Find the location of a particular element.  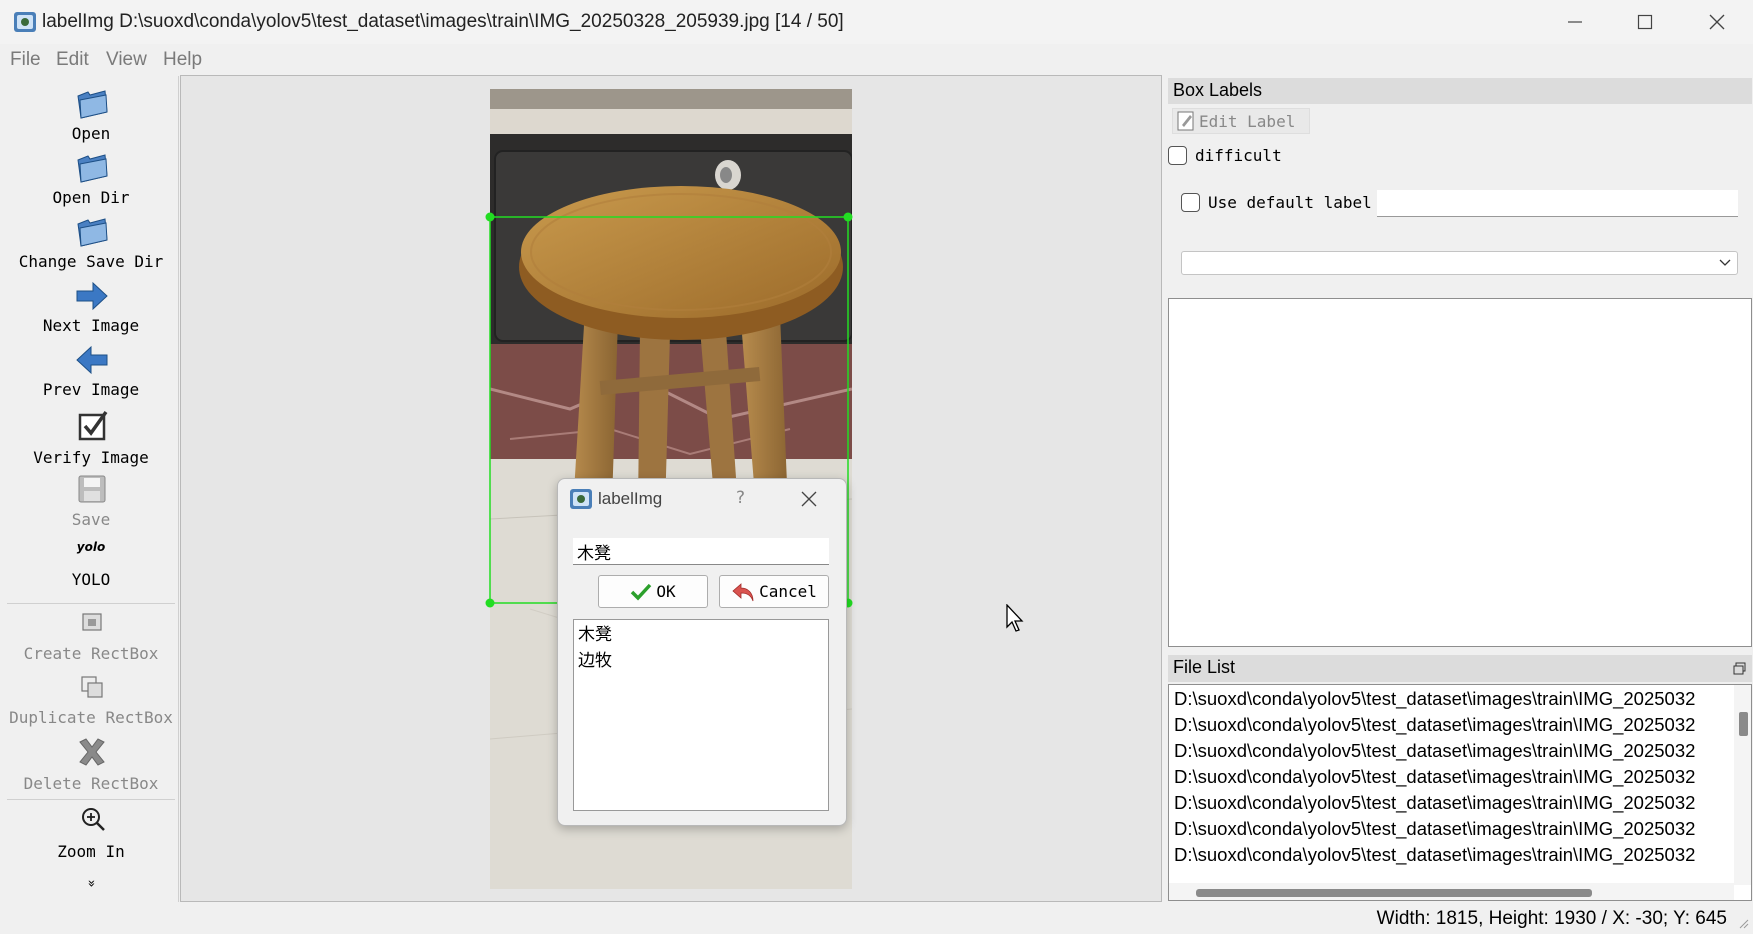

format-toggle-button: yolo YOLO is located at coordinates (91, 570).